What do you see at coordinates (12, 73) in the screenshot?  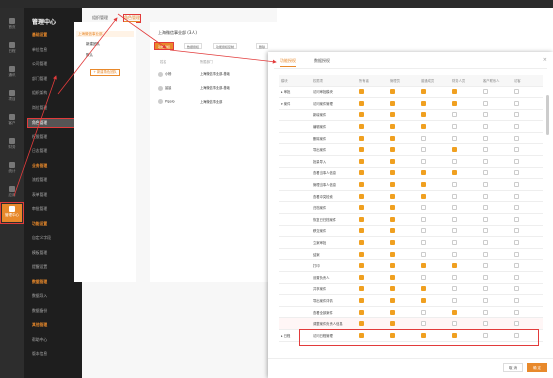 I see `icon-nav-item: 通讯` at bounding box center [12, 73].